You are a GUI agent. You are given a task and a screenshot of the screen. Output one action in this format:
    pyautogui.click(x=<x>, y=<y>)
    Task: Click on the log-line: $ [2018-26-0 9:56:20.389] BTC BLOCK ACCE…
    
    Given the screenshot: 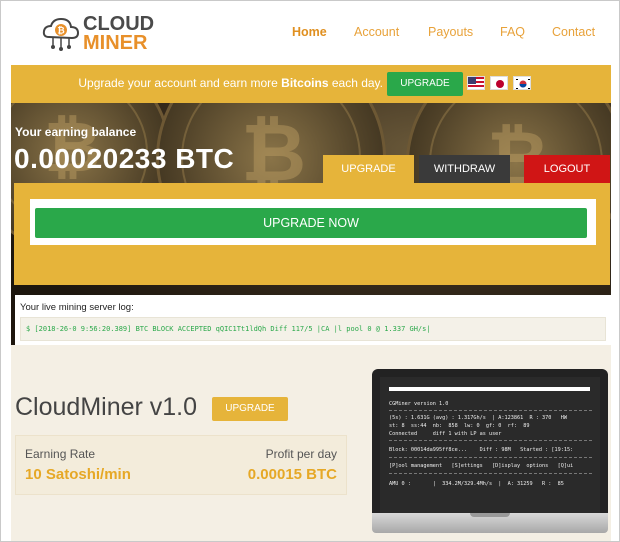 What is the action you would take?
    pyautogui.click(x=313, y=329)
    